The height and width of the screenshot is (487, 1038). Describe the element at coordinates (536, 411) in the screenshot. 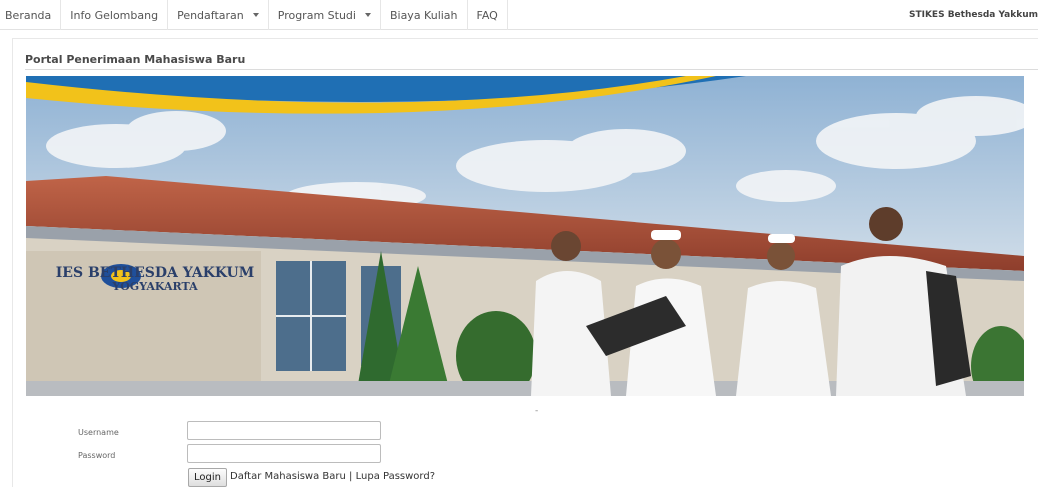

I see `carousel-indicator: -` at that location.